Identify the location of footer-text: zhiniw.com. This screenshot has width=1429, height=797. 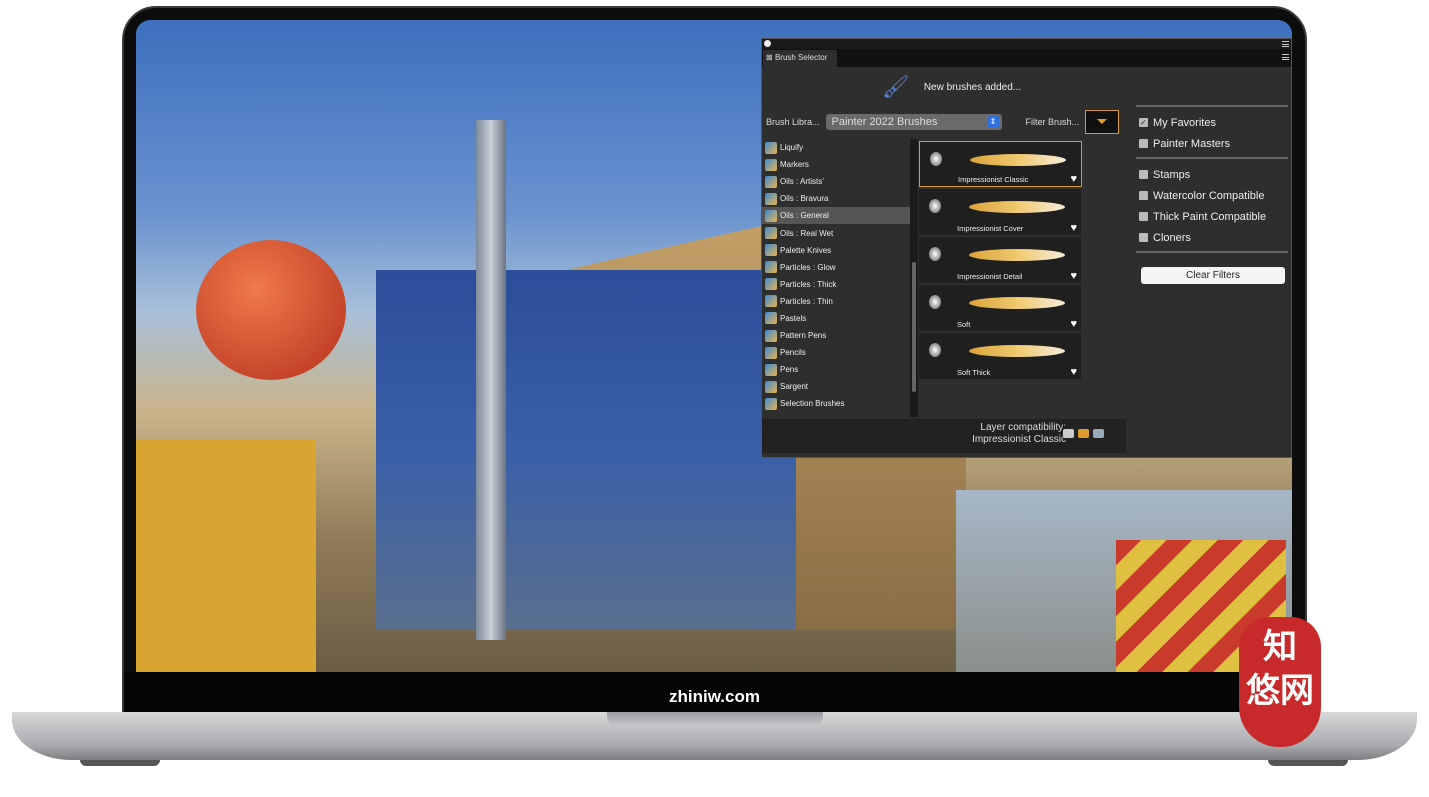
(714, 692).